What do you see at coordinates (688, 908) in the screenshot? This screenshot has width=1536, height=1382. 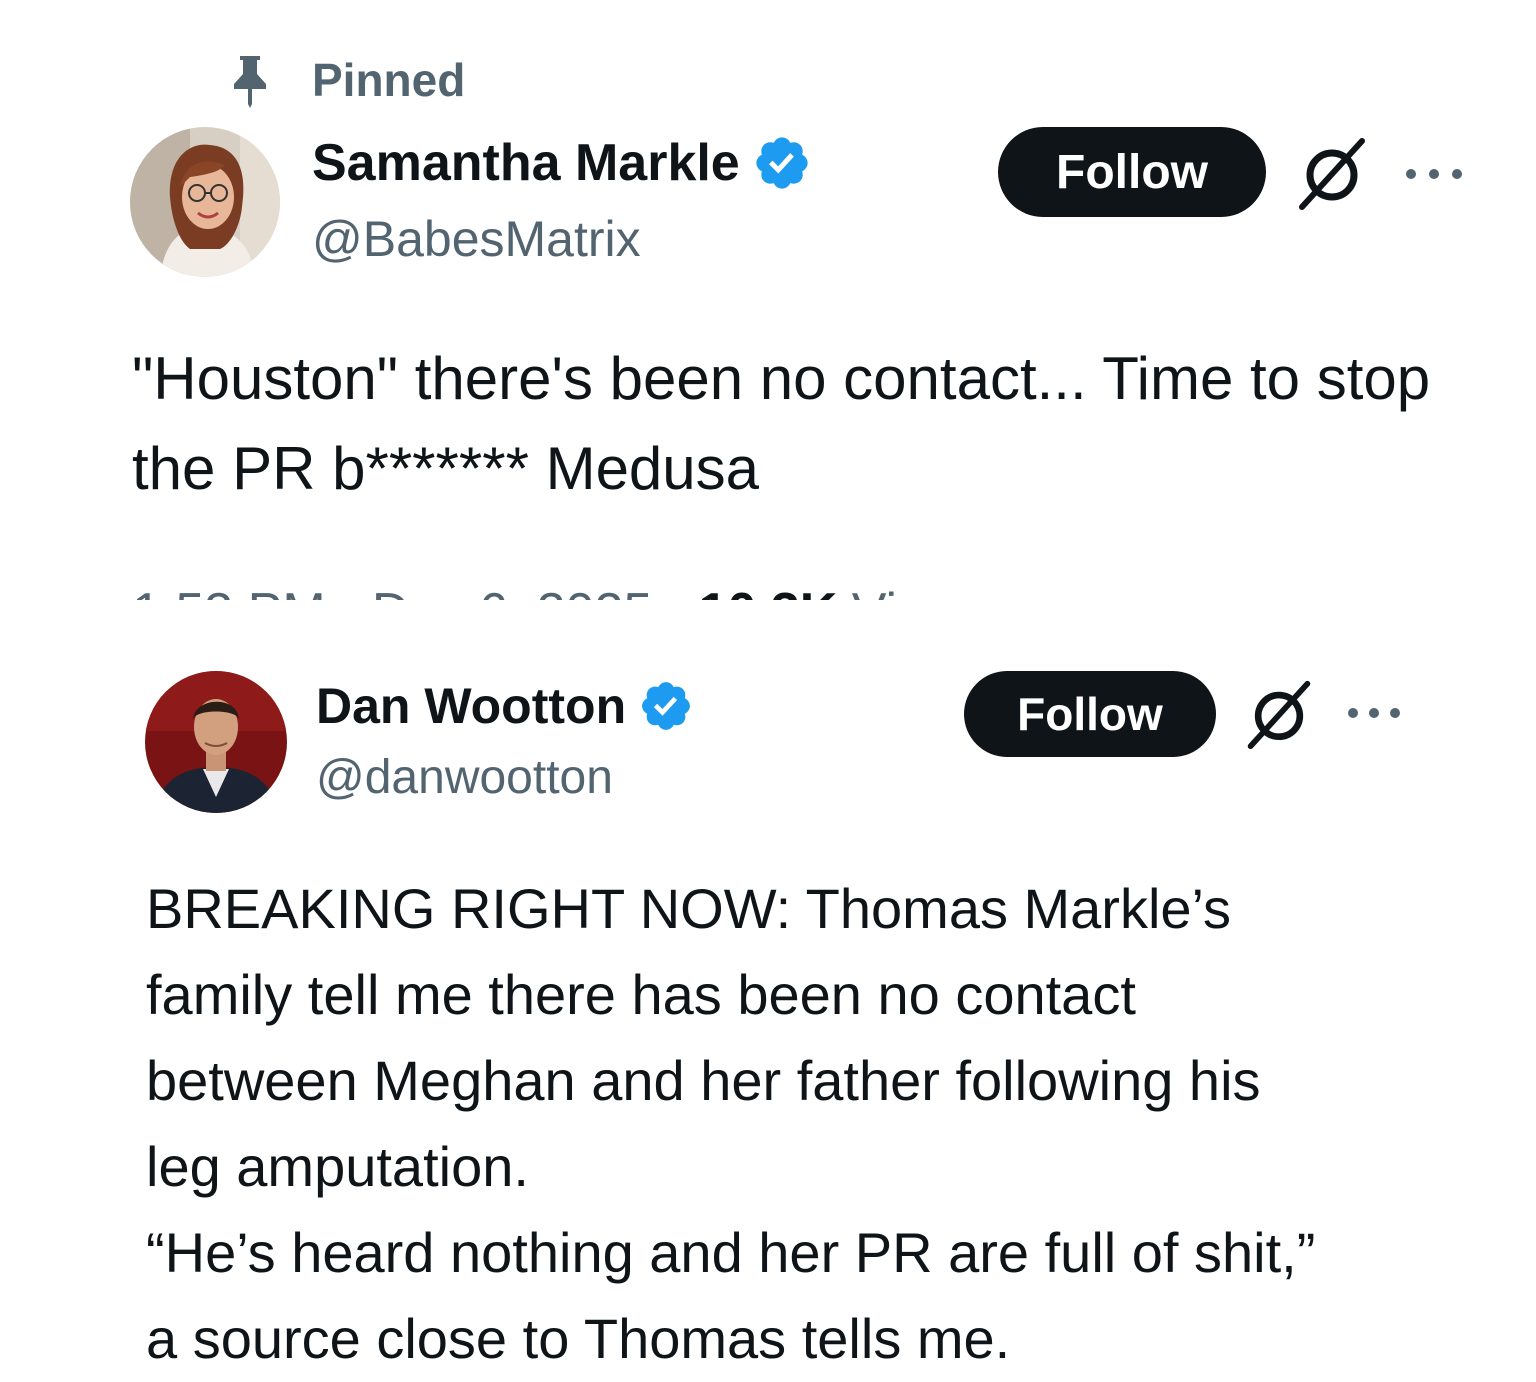 I see `tweet-text-line: BREAKING RIGHT NOW: Thomas Markle’s` at bounding box center [688, 908].